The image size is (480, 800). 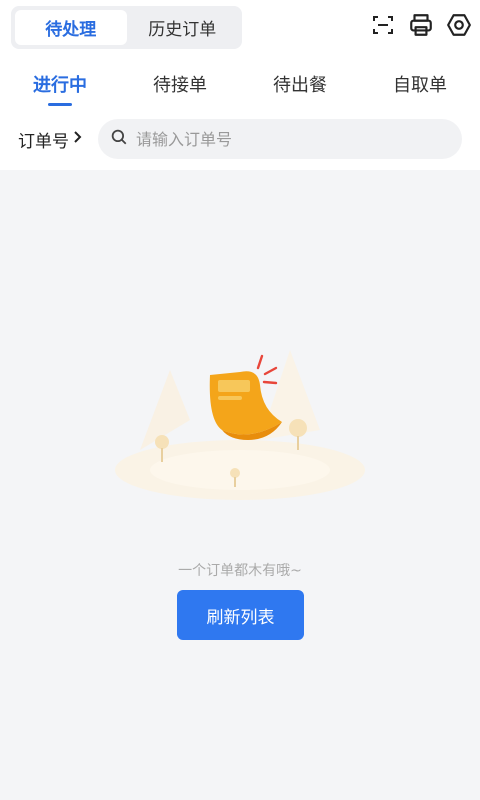 I want to click on top-actions, so click(x=421, y=25).